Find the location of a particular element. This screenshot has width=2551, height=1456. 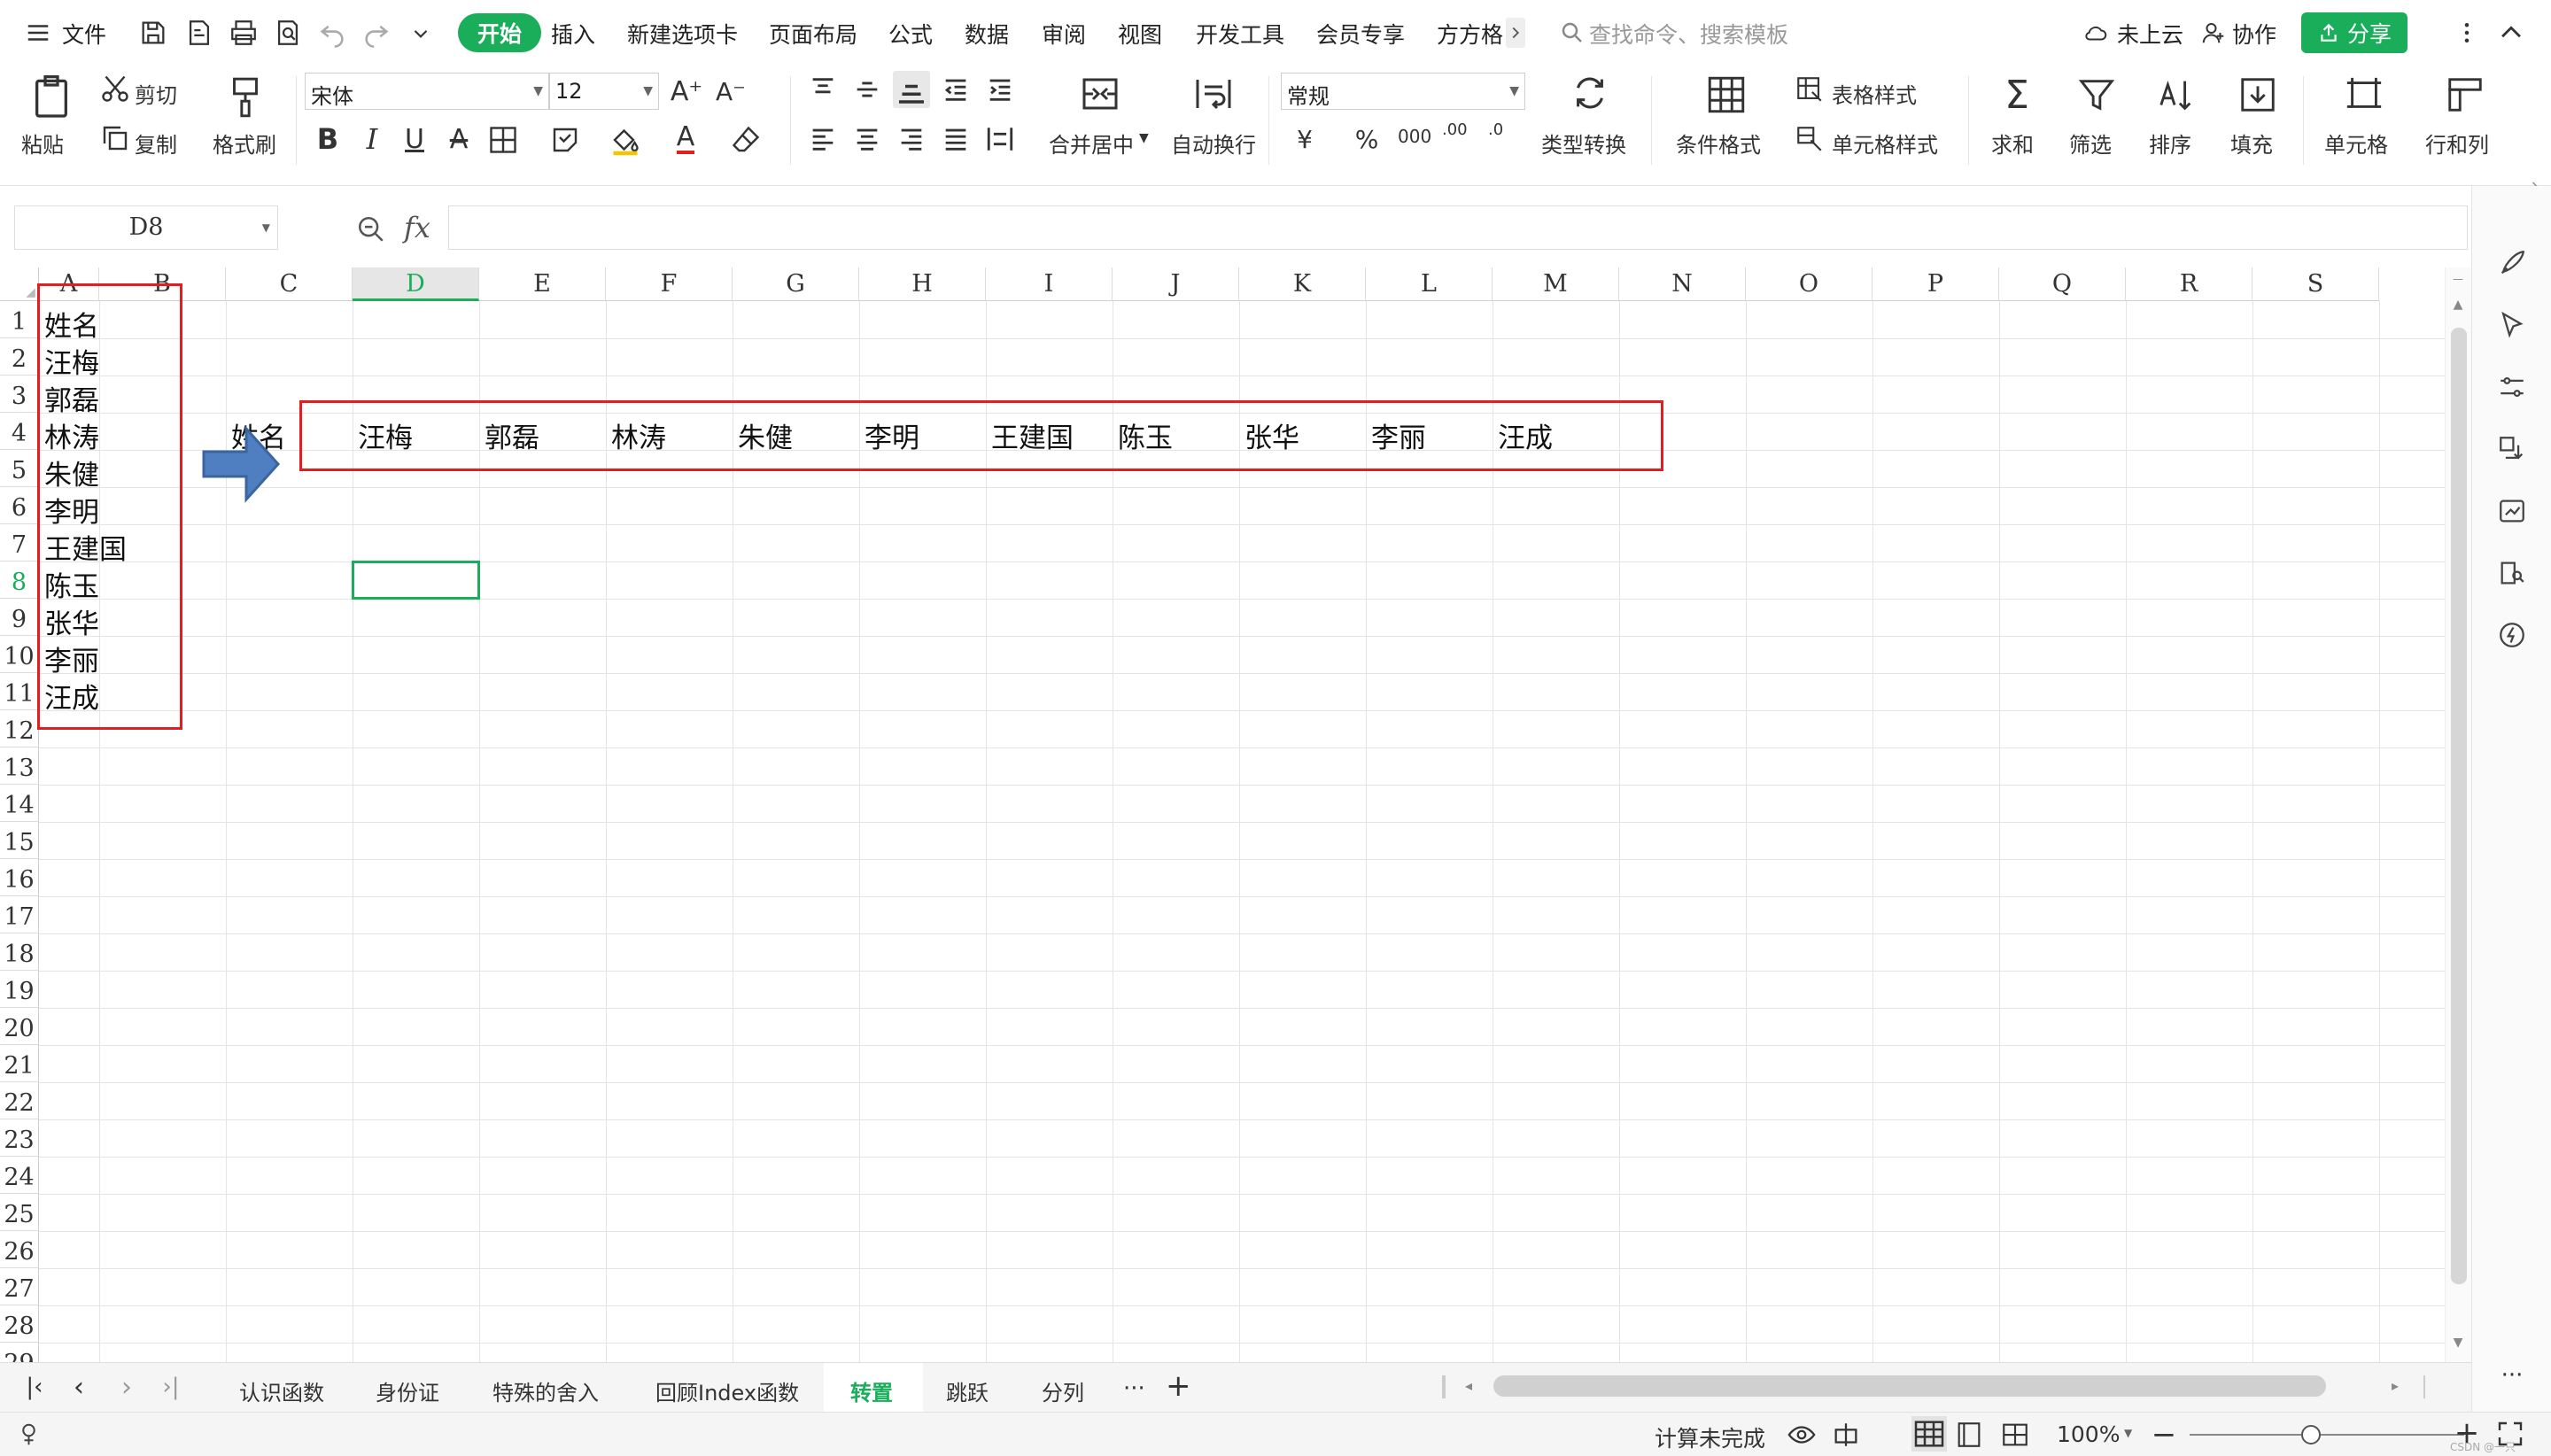

transform-icon is located at coordinates (2512, 449).